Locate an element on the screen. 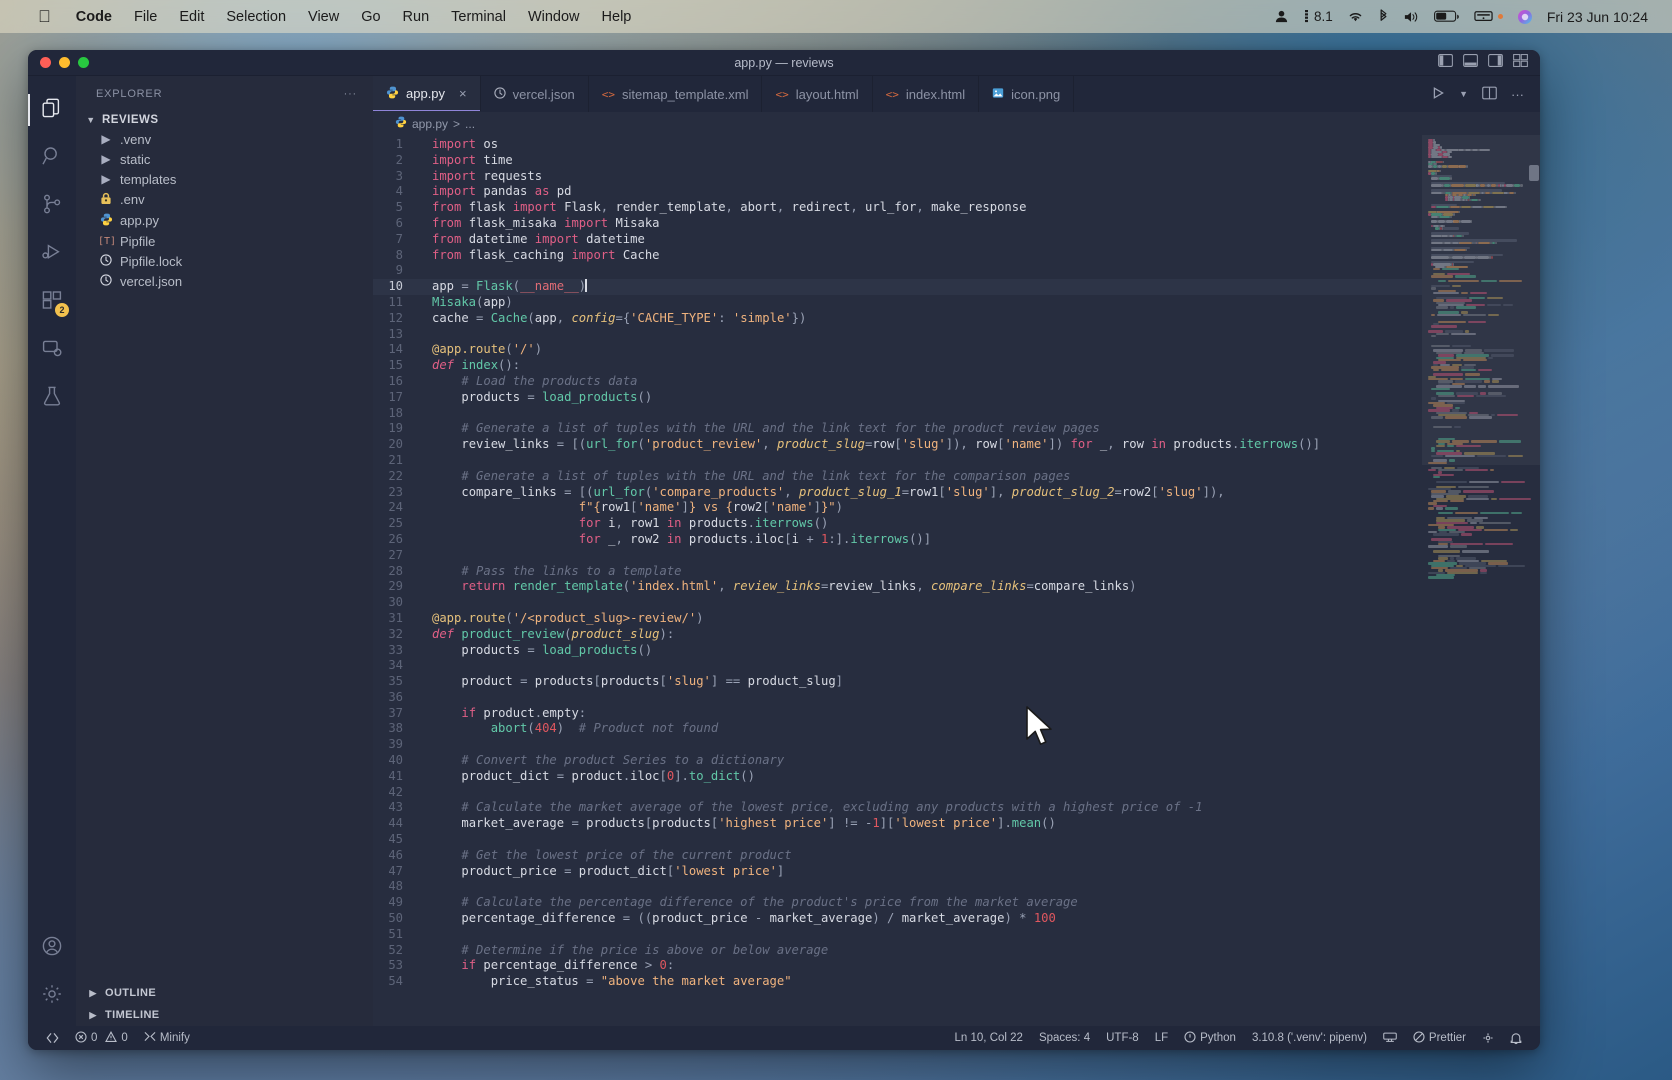 This screenshot has height=1080, width=1672. activitybar-item-run-and-debug is located at coordinates (52, 254).